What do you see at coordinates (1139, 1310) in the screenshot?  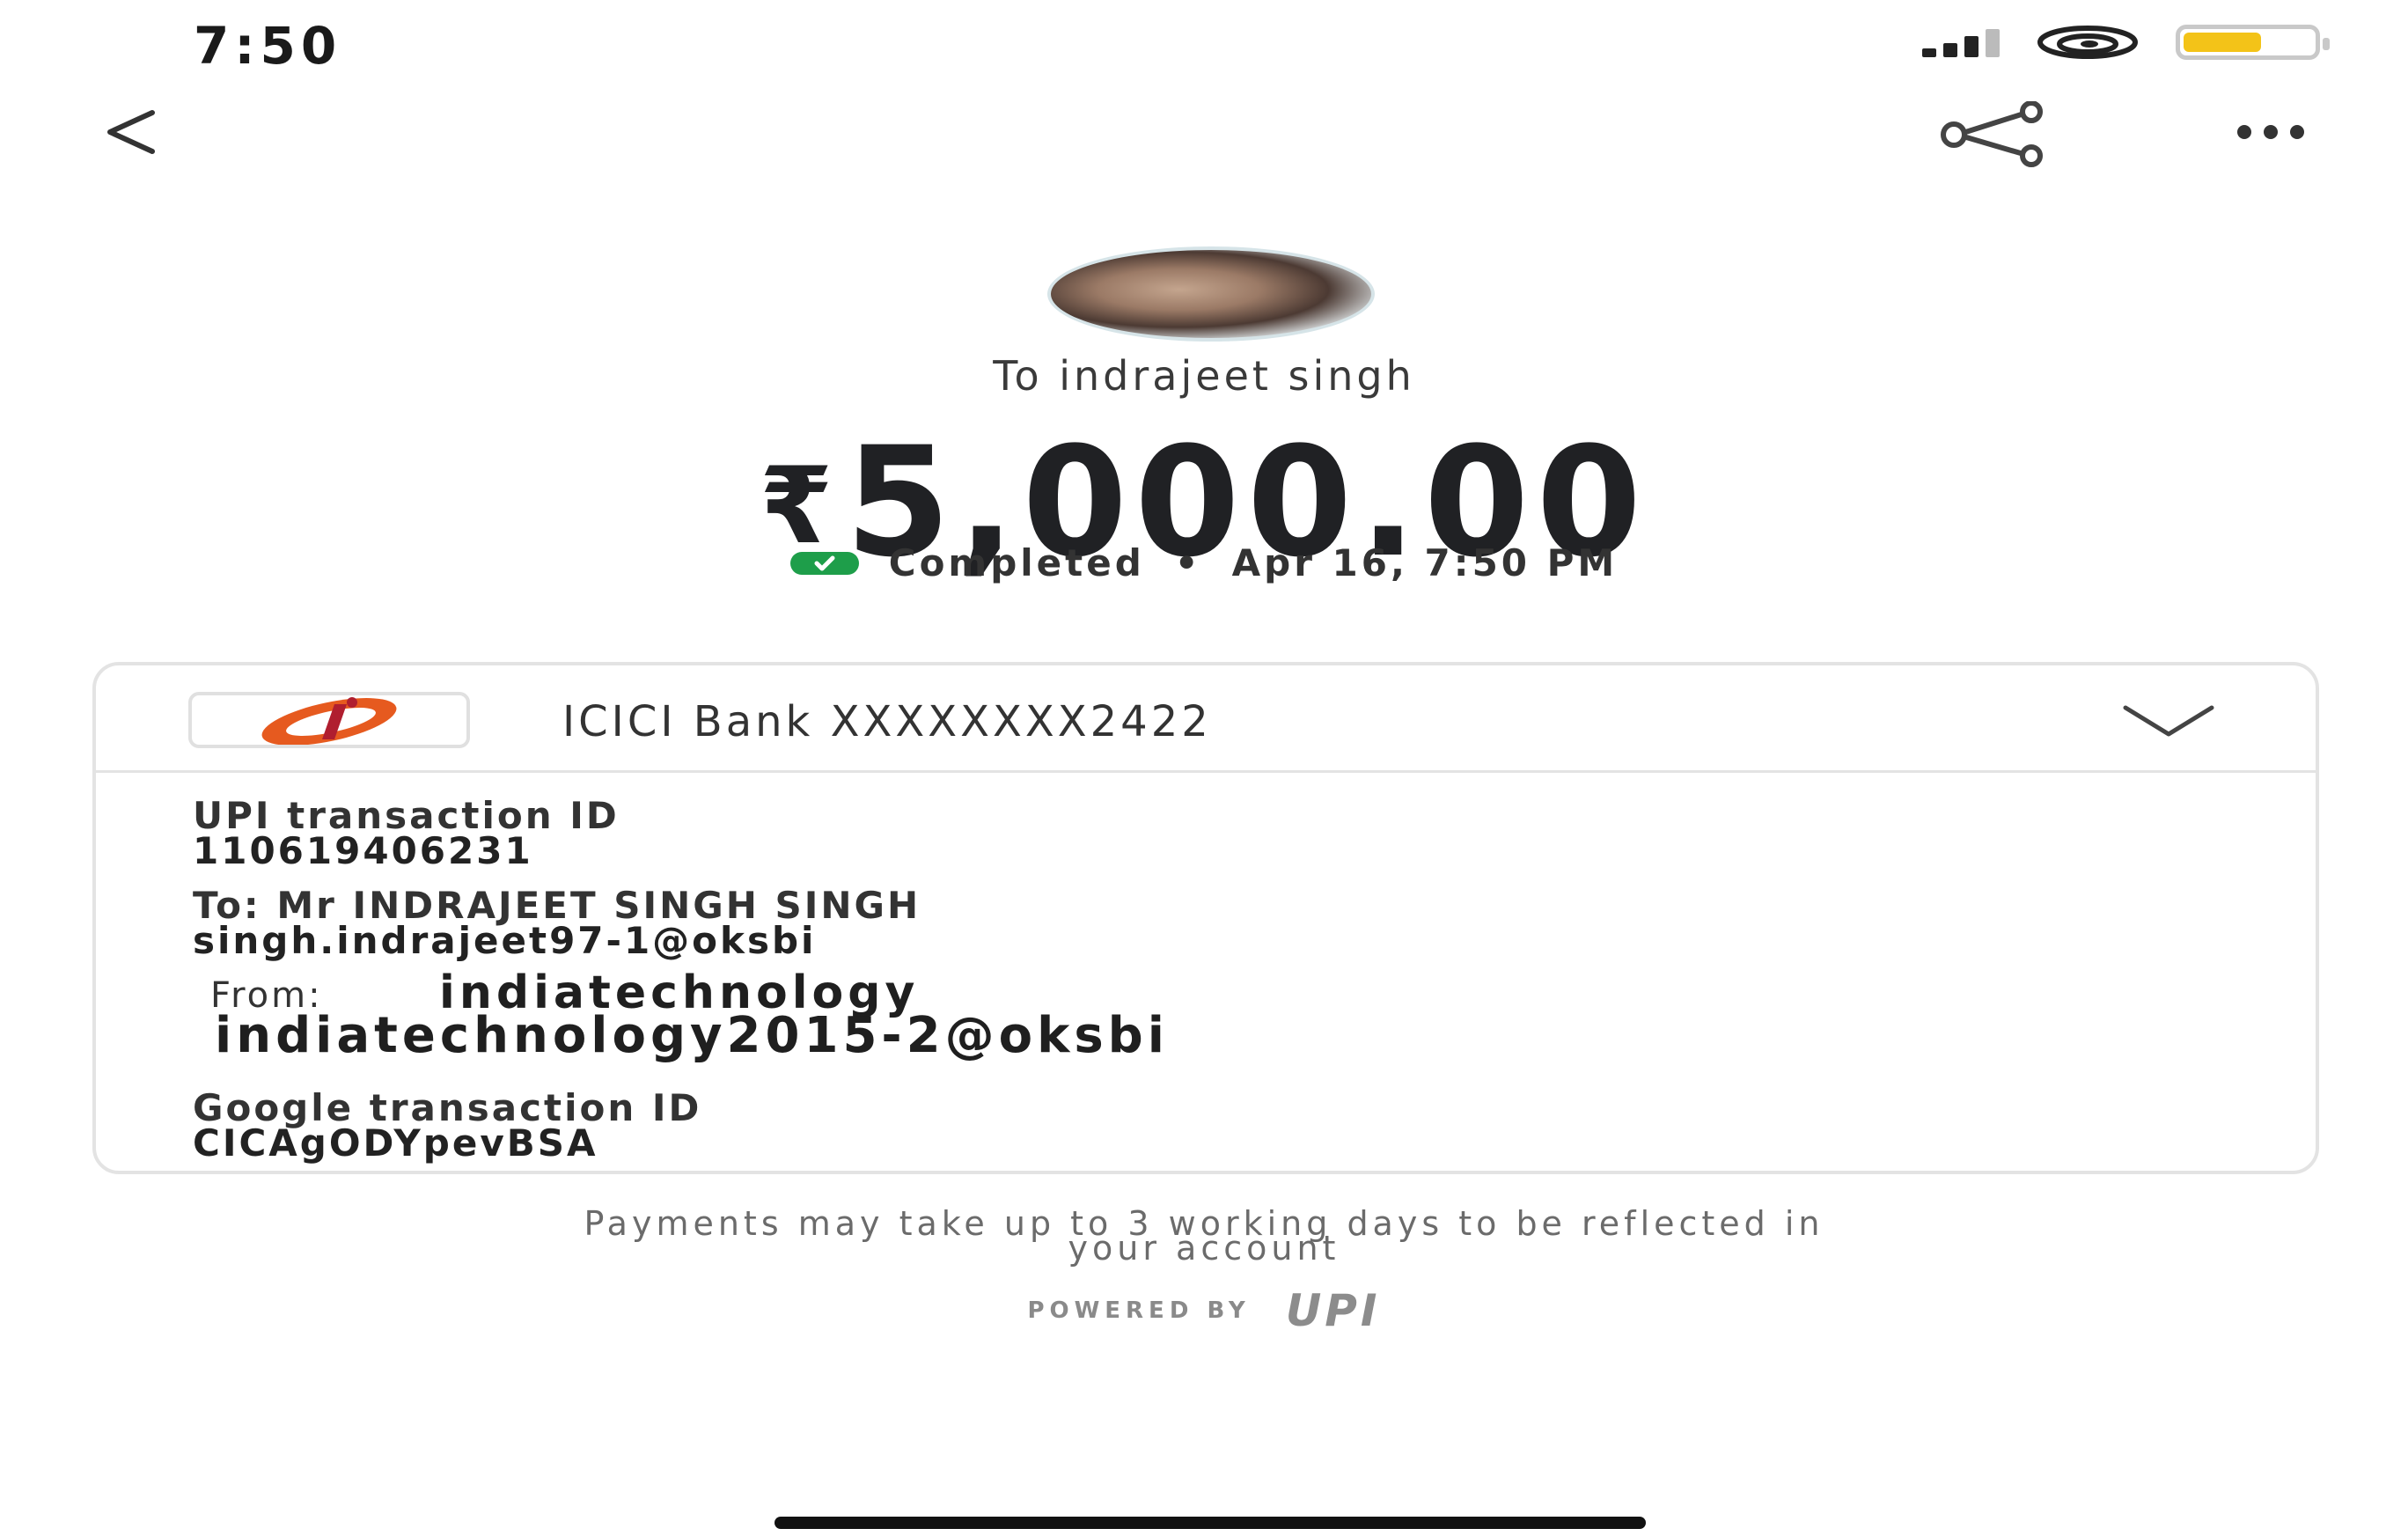 I see `powered-by-label: POWERED BY` at bounding box center [1139, 1310].